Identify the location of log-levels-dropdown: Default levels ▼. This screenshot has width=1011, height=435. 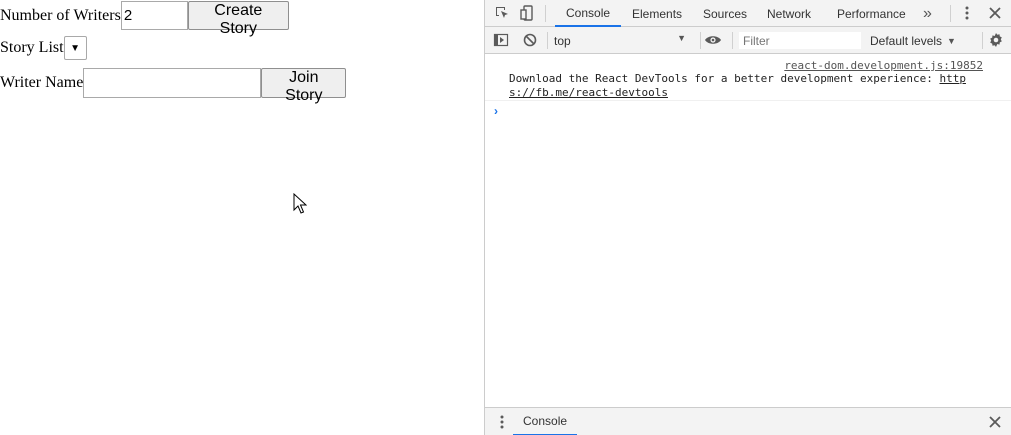
(913, 40).